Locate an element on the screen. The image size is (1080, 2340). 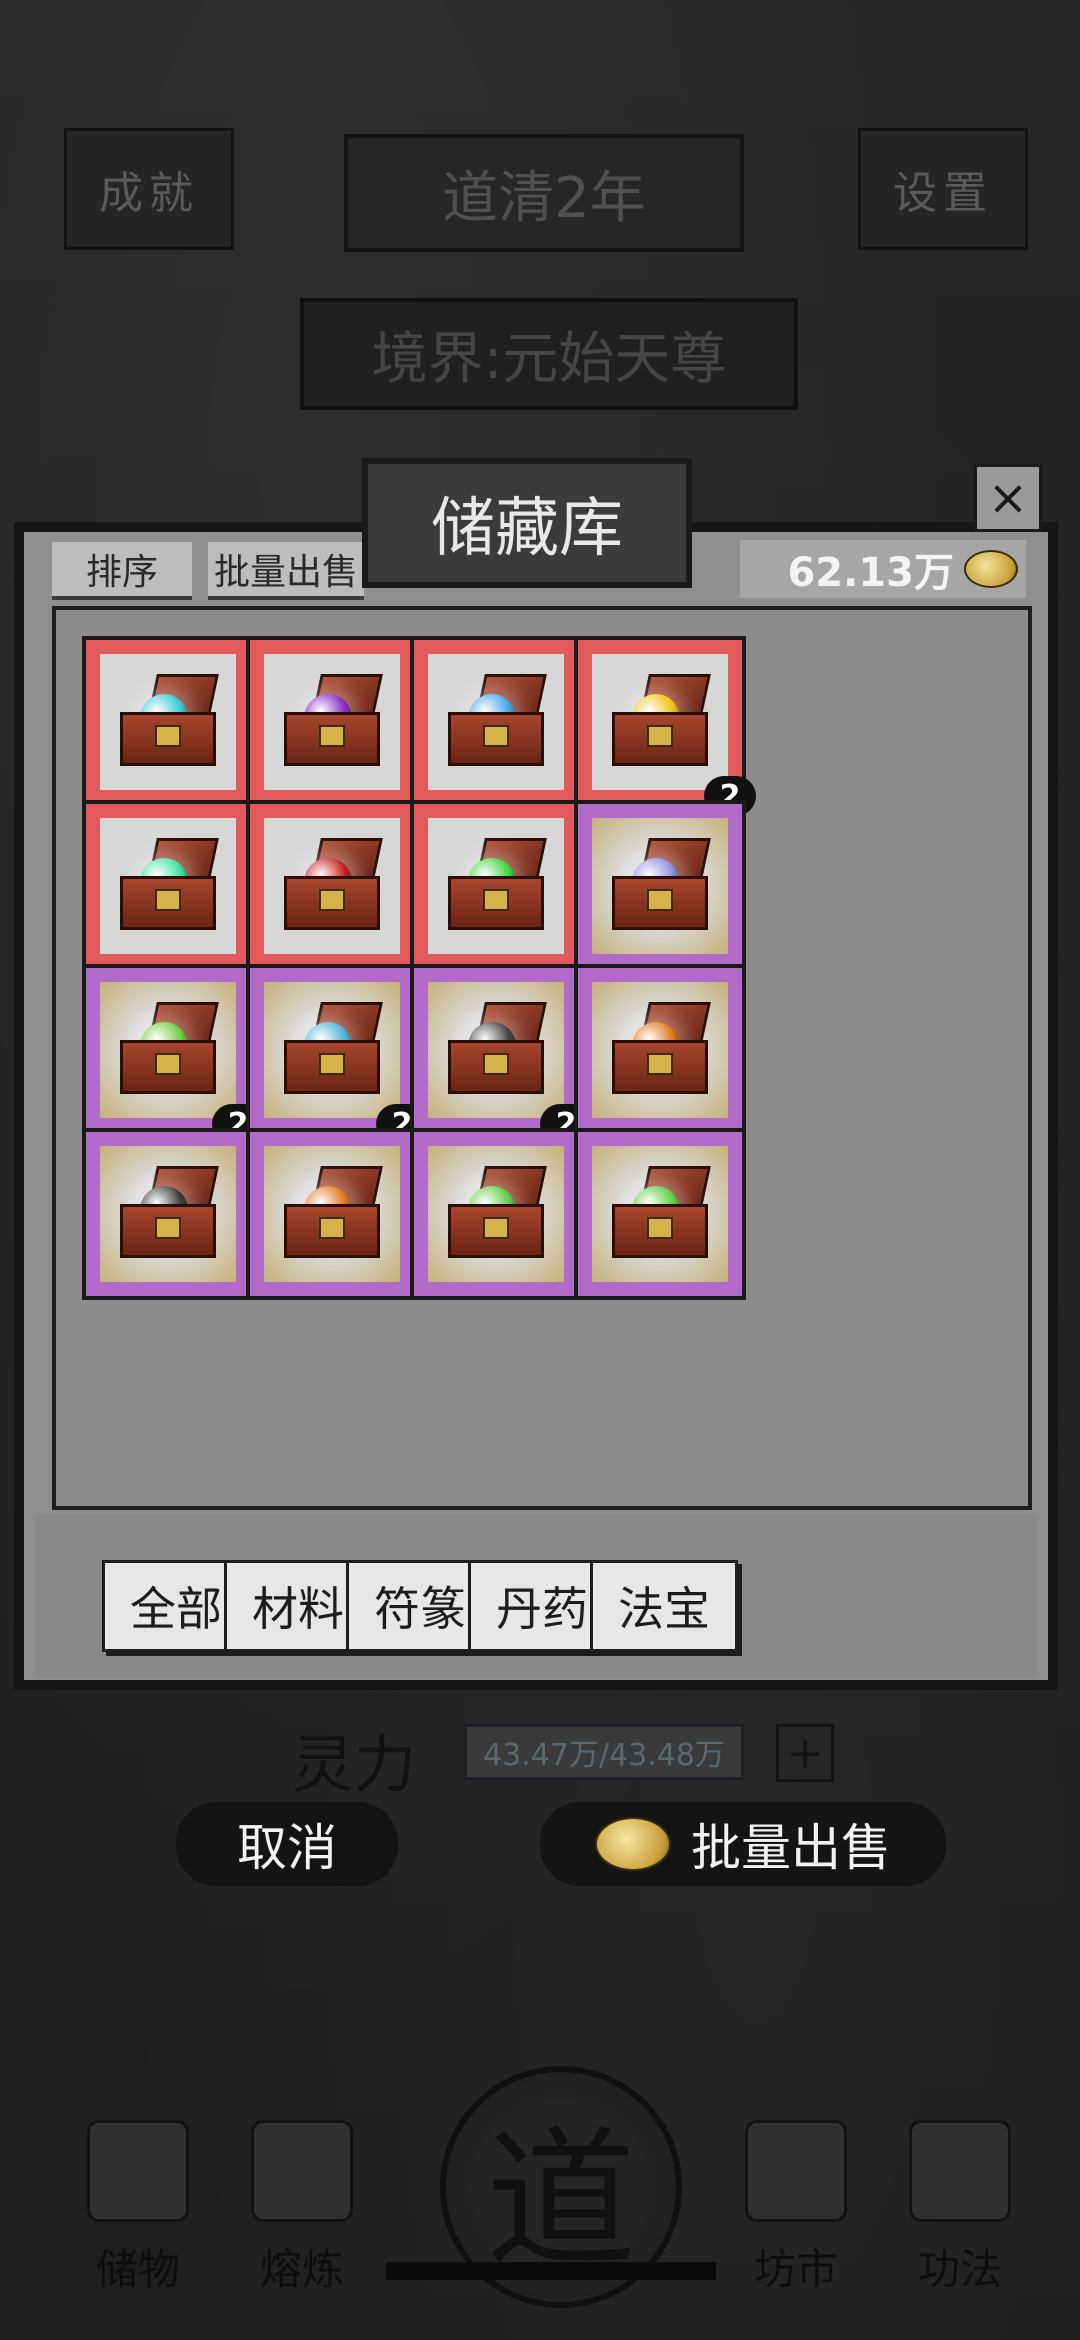
realm-label: 境界:元始天尊 is located at coordinates (549, 359).